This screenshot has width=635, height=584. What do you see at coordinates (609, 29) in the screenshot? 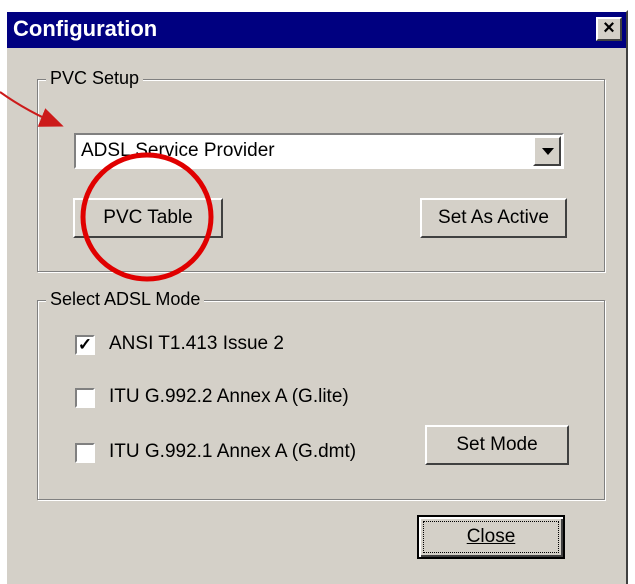
I see `close-icon: ×` at bounding box center [609, 29].